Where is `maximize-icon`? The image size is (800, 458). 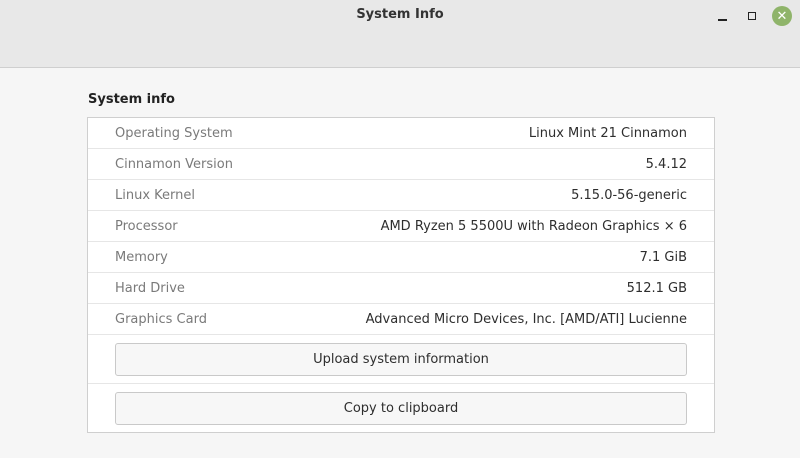 maximize-icon is located at coordinates (752, 16).